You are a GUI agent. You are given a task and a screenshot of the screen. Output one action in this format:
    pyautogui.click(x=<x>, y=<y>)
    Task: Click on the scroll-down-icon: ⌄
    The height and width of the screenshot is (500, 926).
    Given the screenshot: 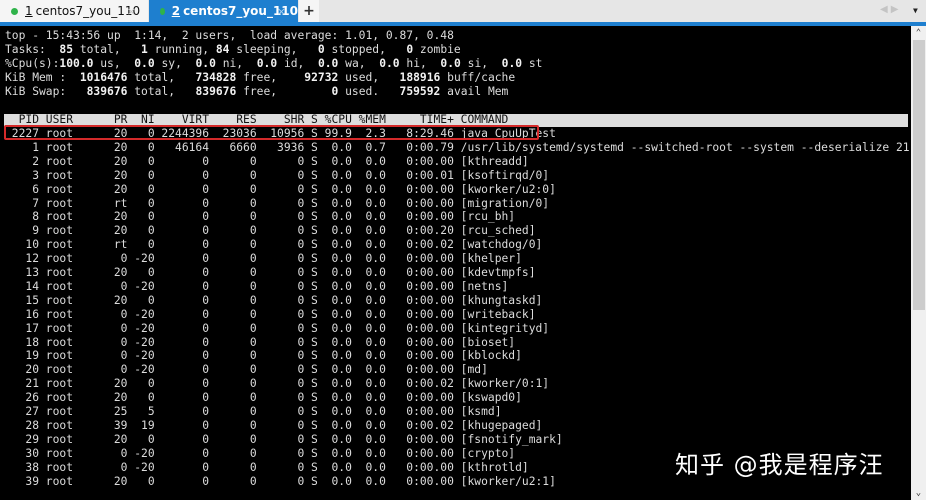 What is the action you would take?
    pyautogui.click(x=918, y=493)
    